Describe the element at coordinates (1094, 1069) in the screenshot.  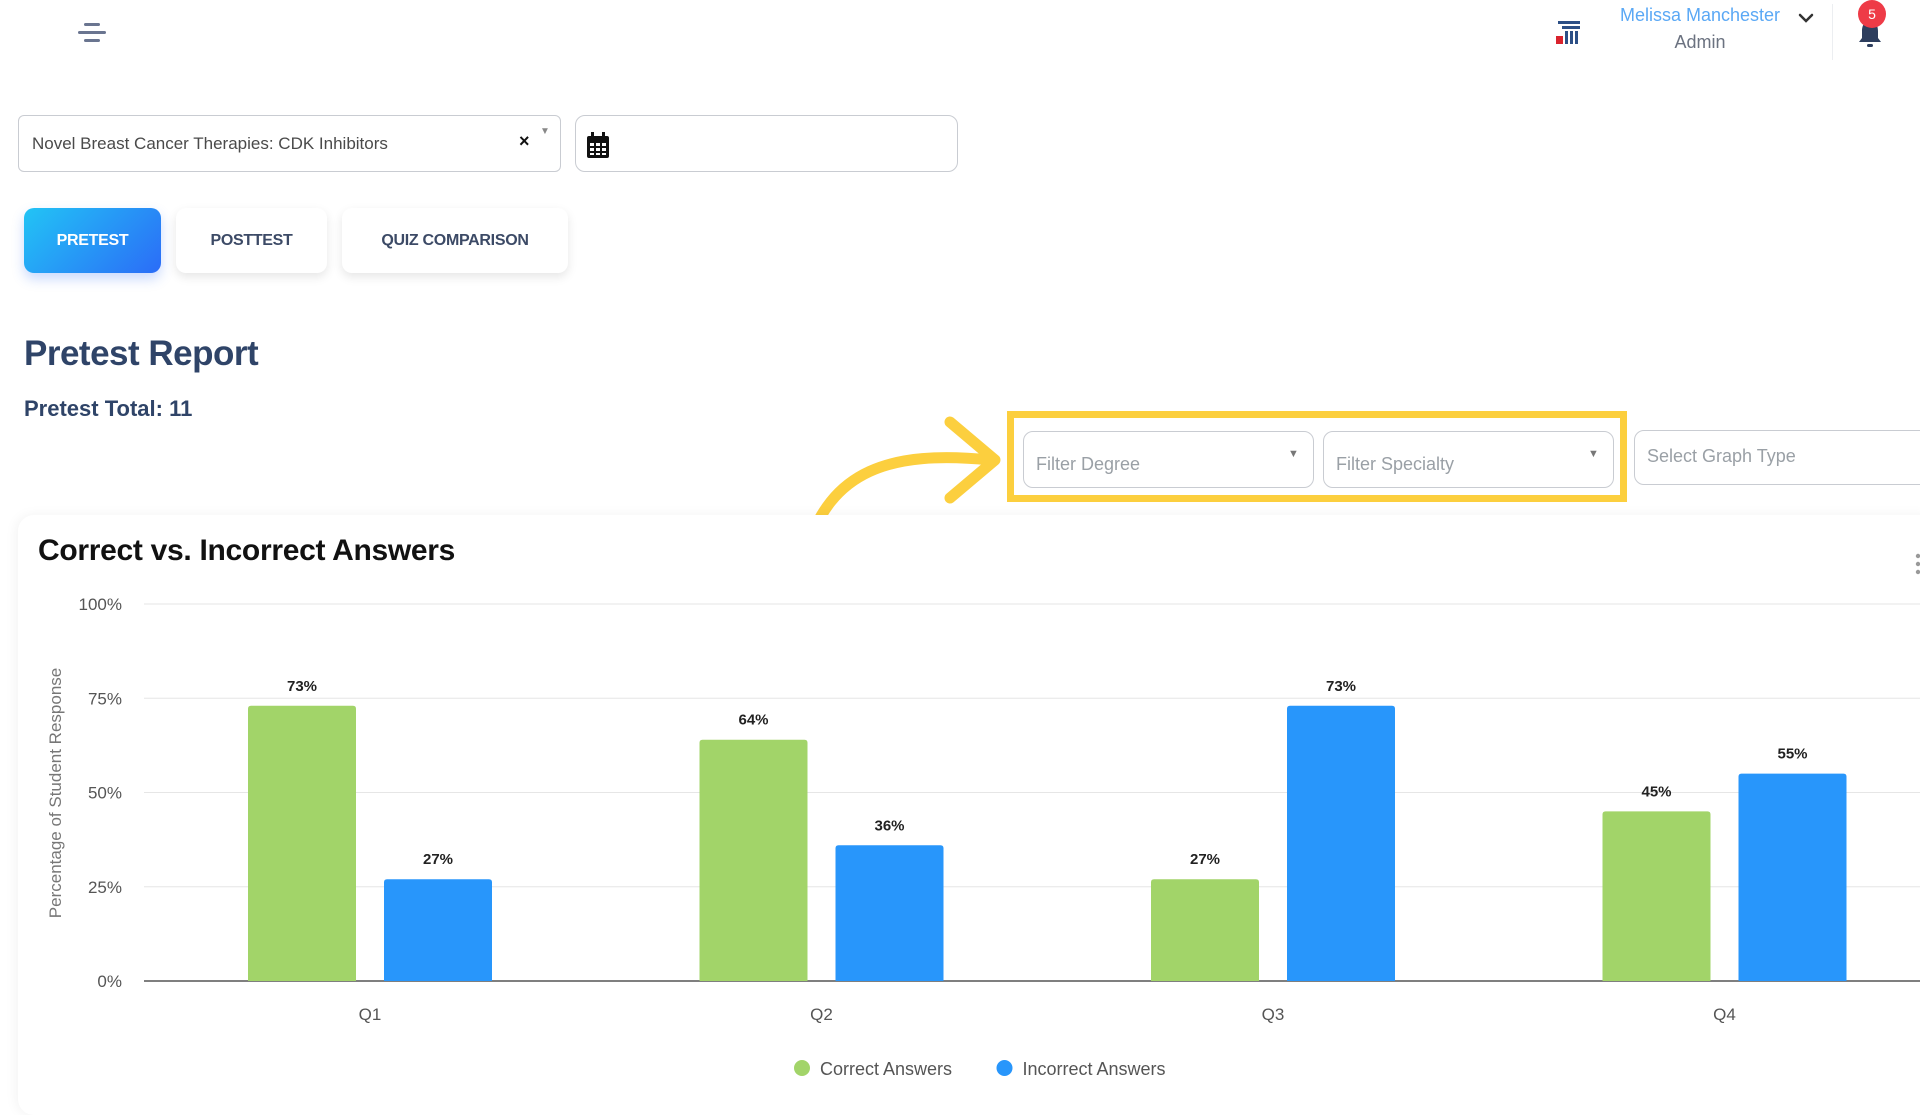
I see `legend-label: Incorrect Answers` at that location.